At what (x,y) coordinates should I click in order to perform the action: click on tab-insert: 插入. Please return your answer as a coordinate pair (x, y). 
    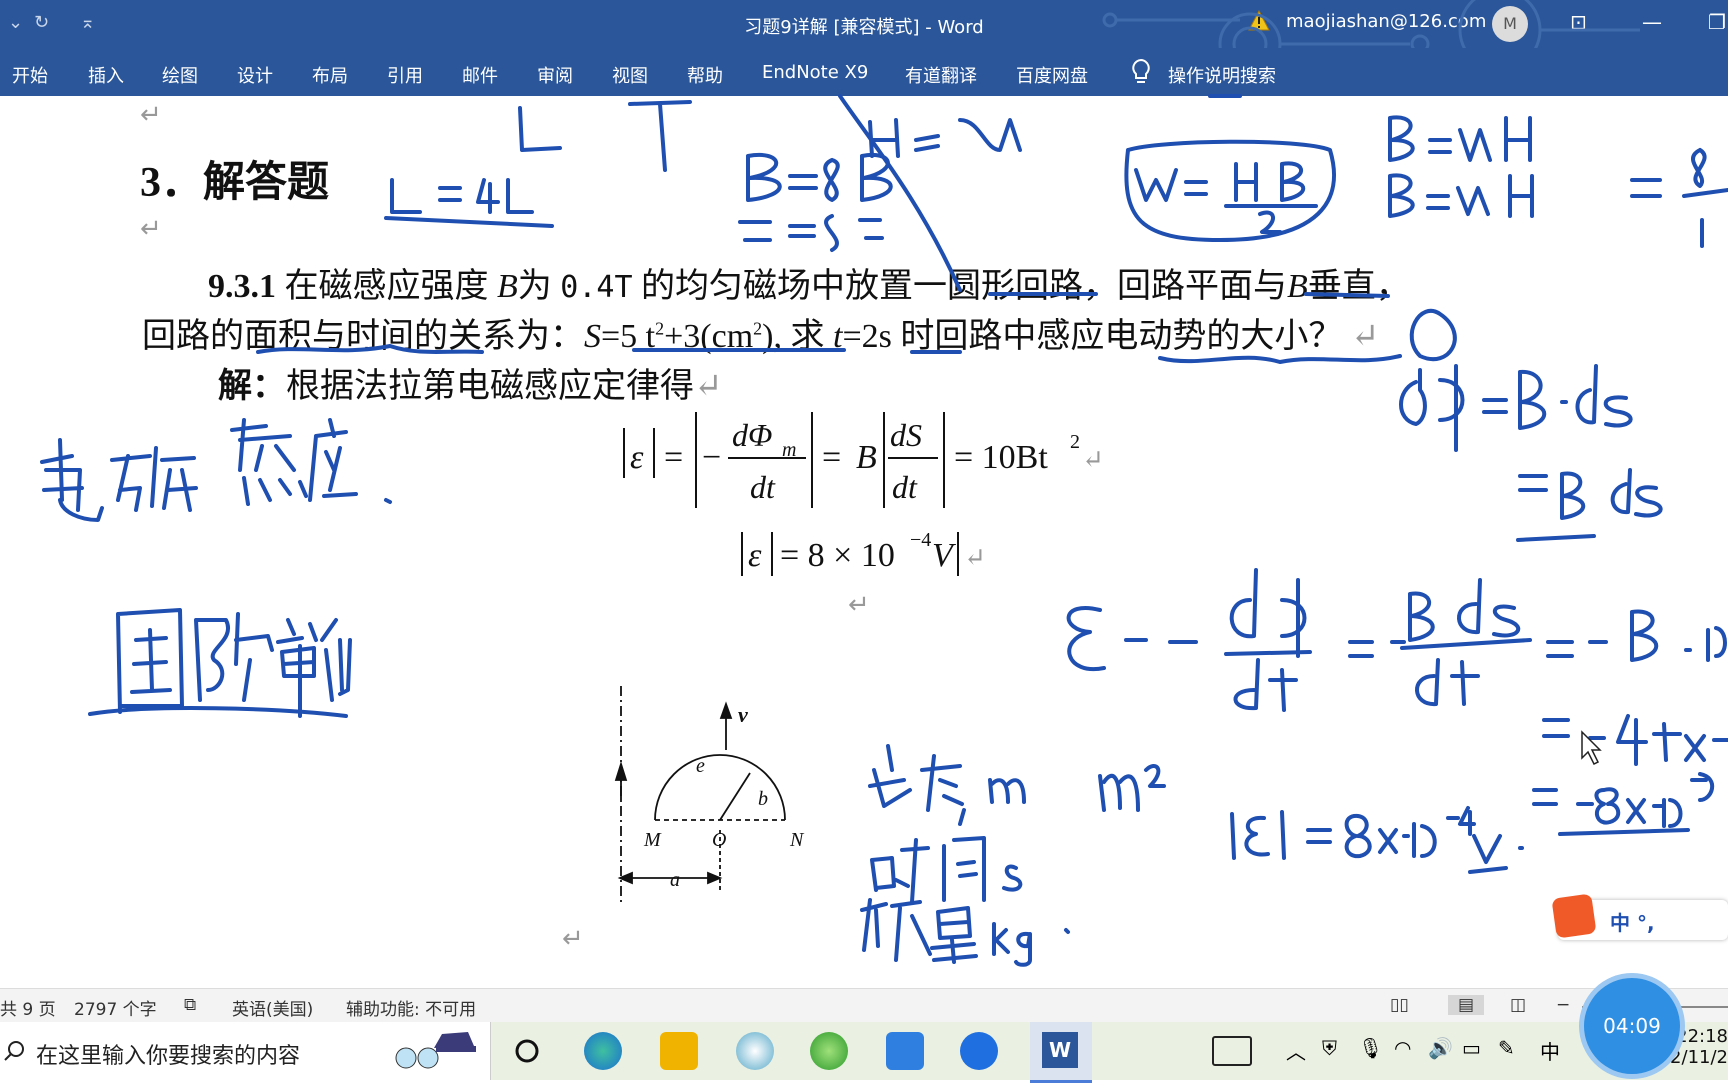
    Looking at the image, I should click on (106, 75).